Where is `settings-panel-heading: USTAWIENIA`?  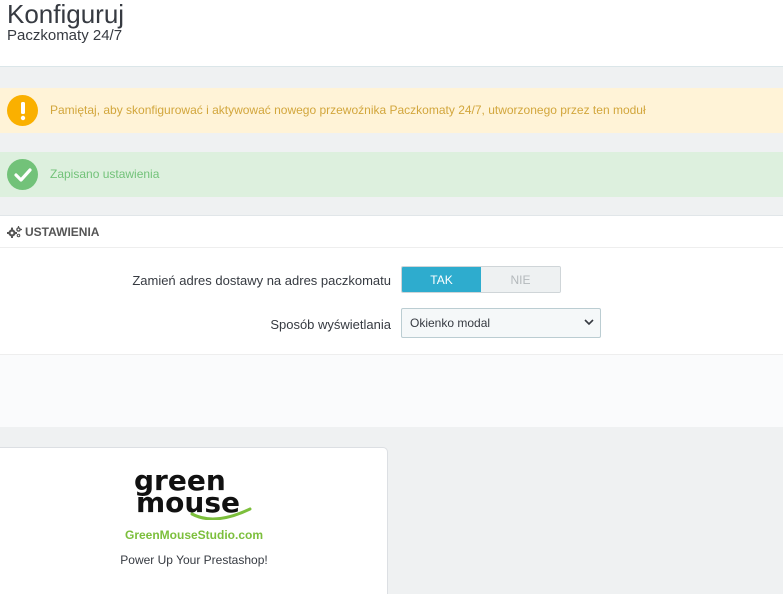 settings-panel-heading: USTAWIENIA is located at coordinates (391, 232).